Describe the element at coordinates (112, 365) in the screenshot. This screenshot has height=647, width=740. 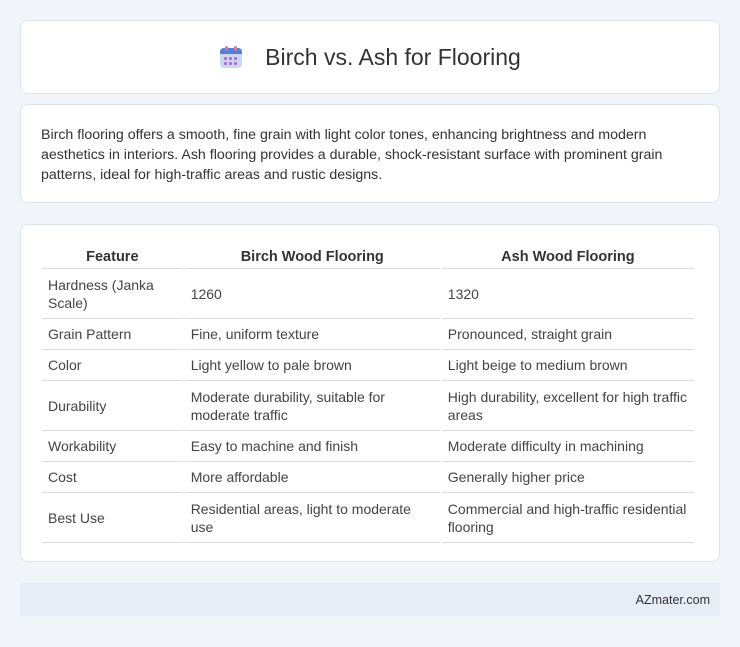
I see `cell-feature: Color` at that location.